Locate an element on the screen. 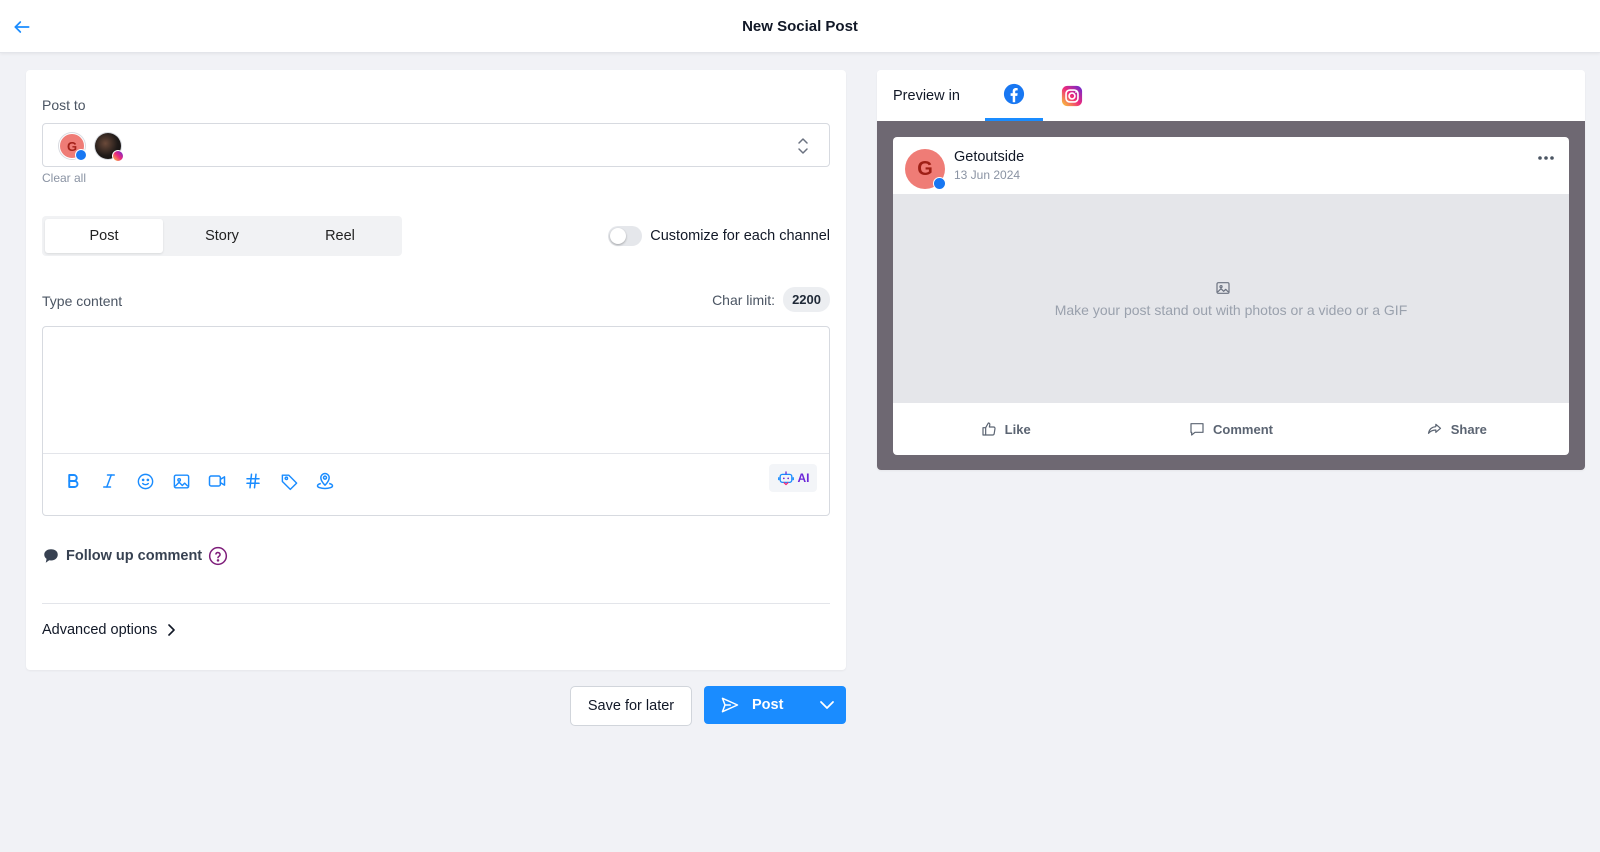 The height and width of the screenshot is (852, 1600). author-avatar: G is located at coordinates (925, 169).